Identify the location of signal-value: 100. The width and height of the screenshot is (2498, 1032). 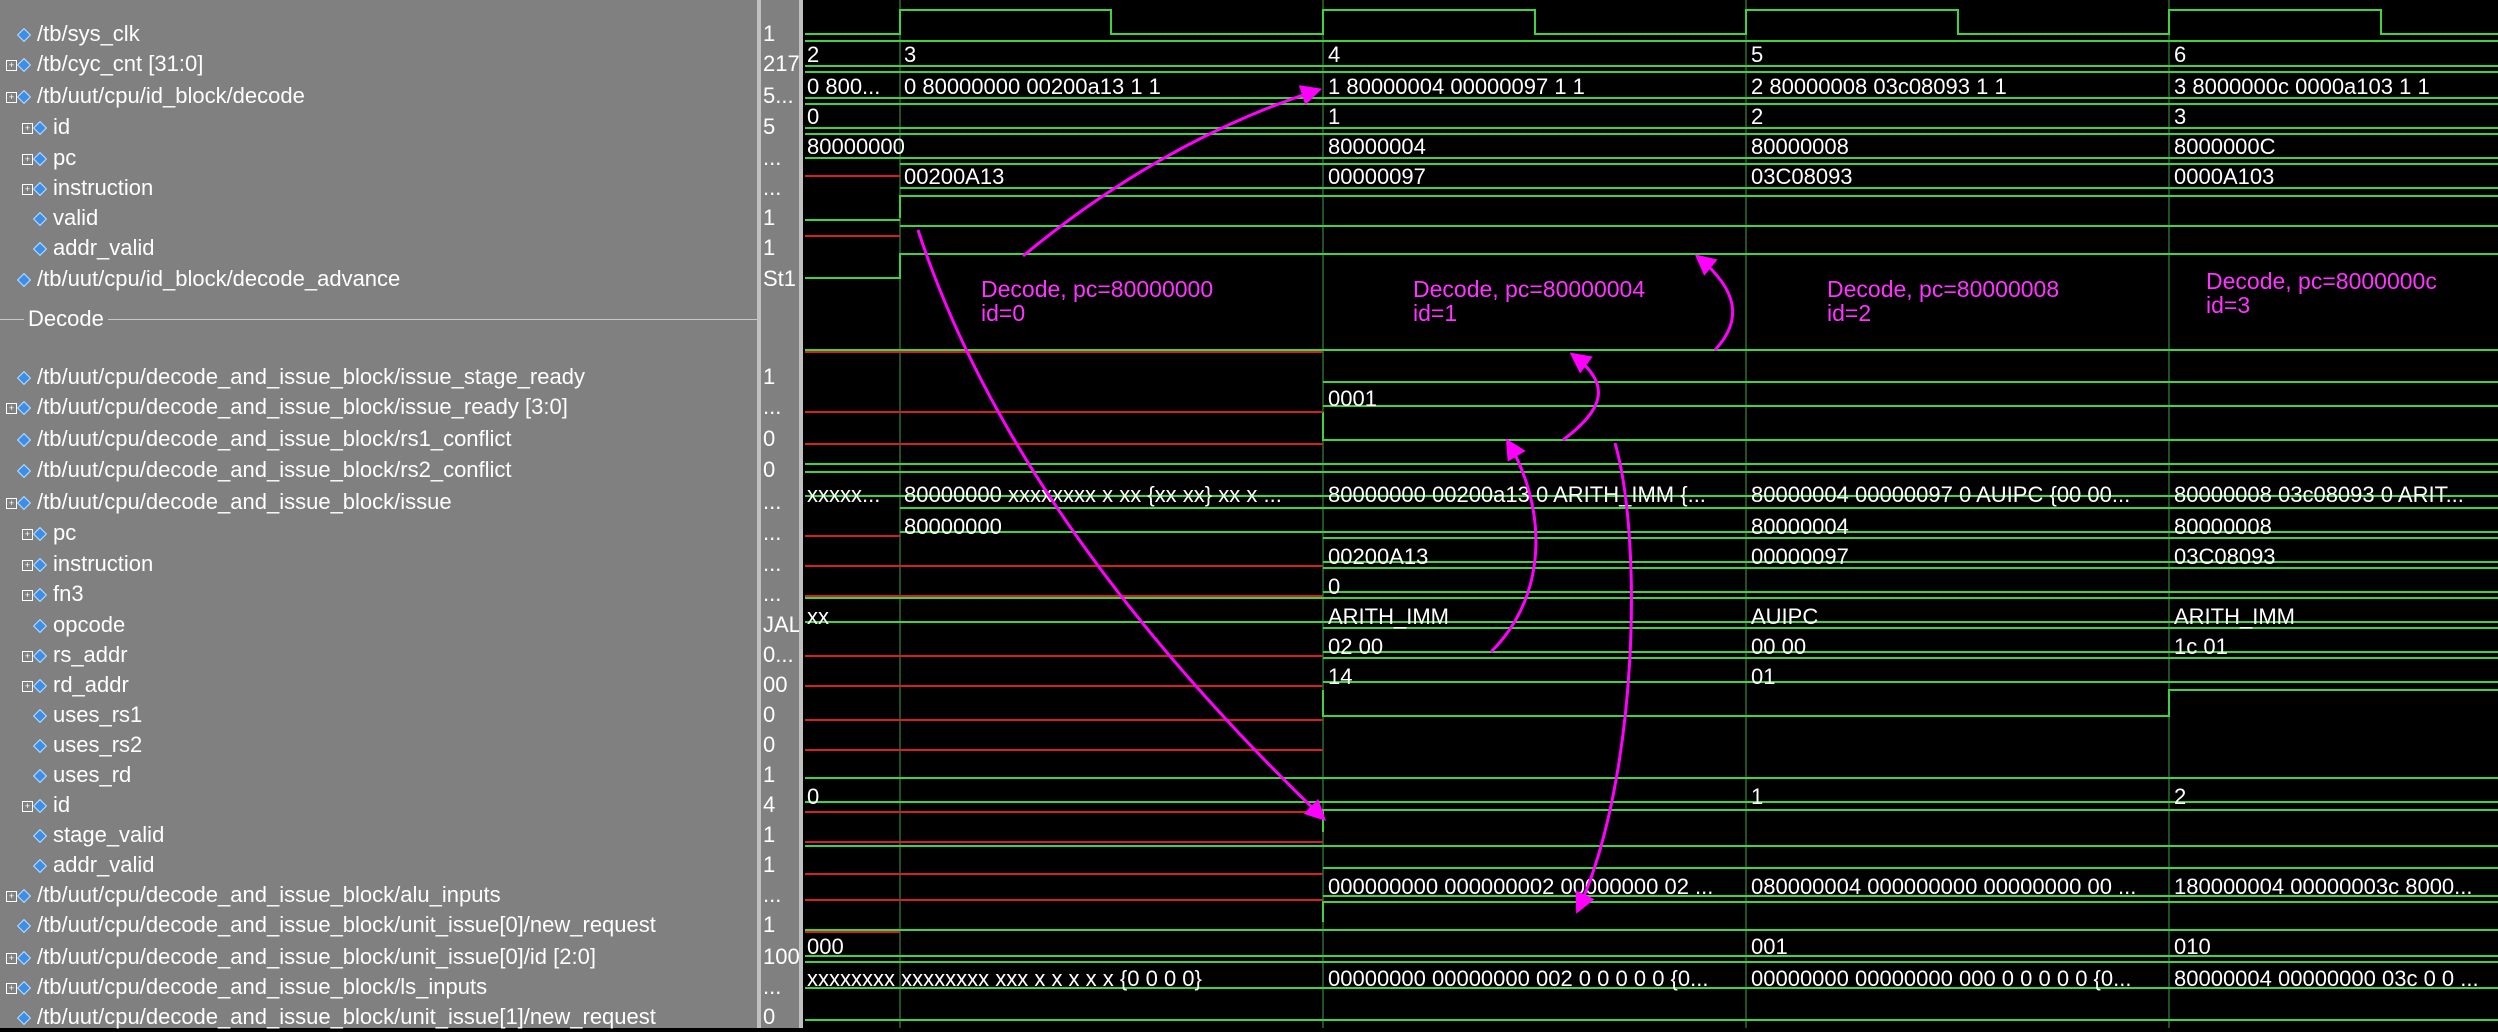
(781, 956).